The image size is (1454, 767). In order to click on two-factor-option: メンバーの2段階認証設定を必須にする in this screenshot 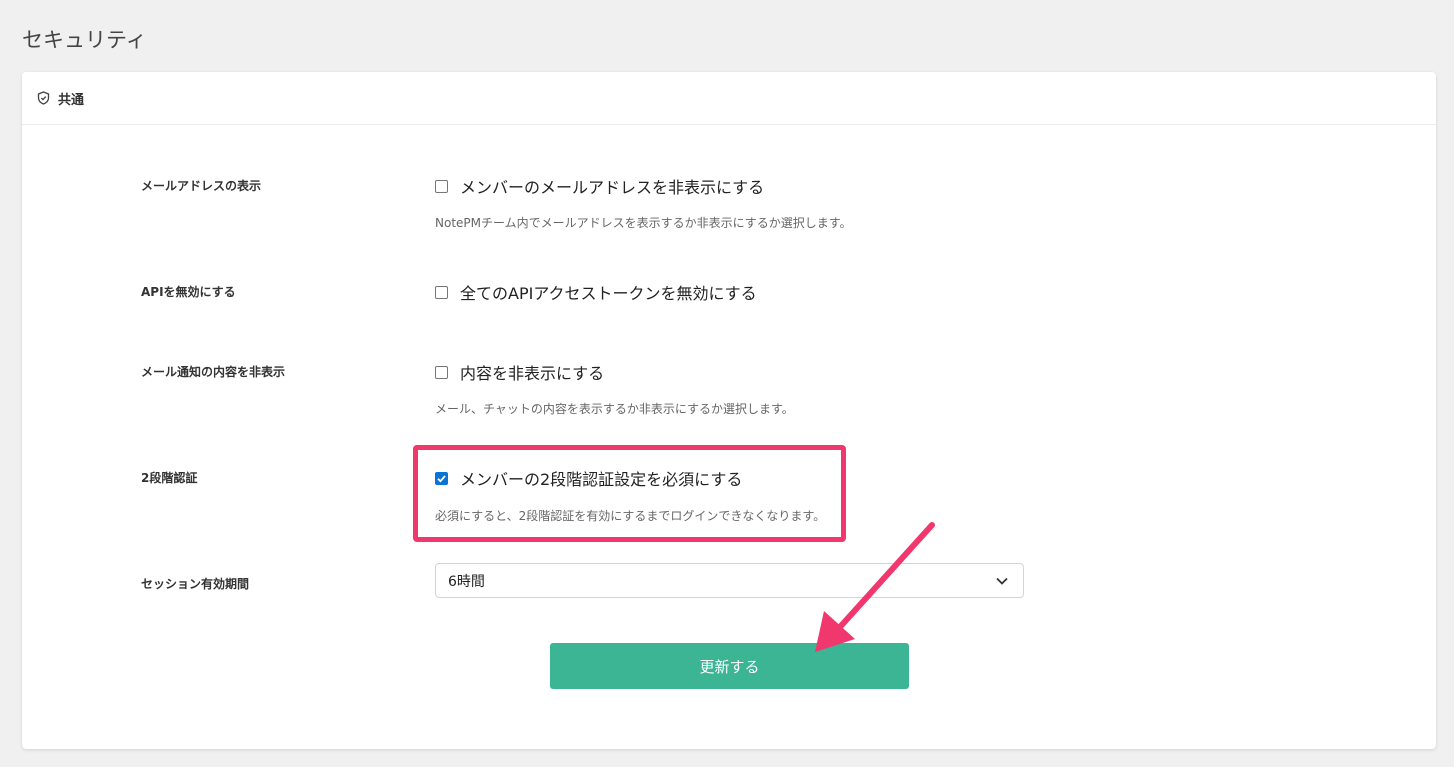, I will do `click(588, 478)`.